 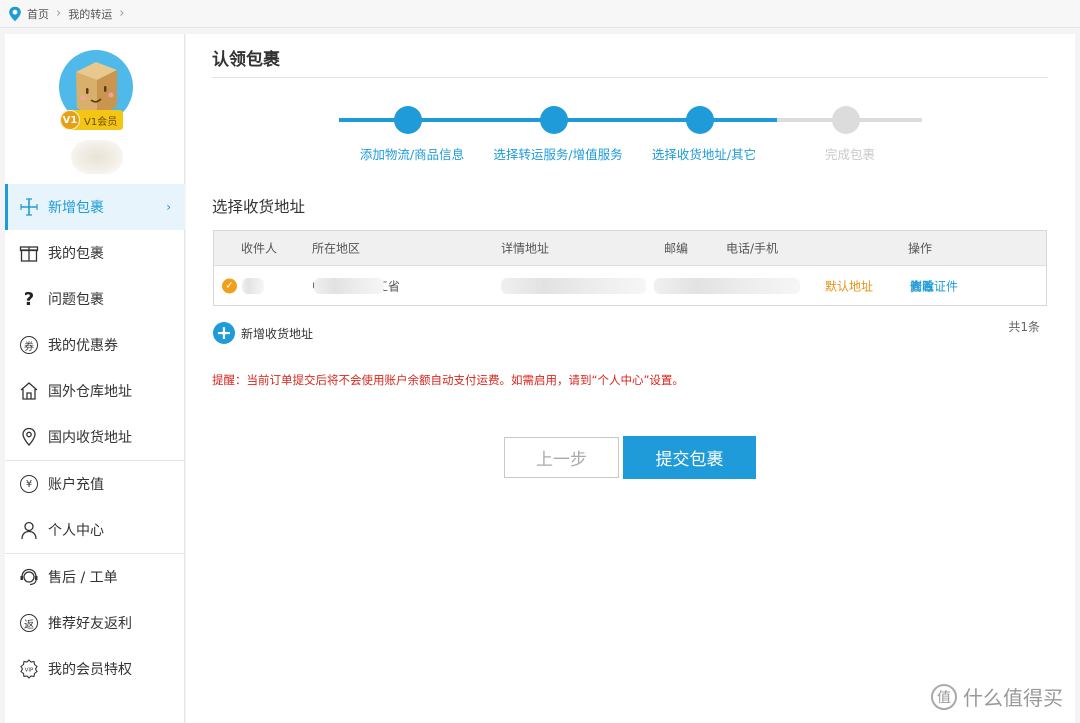 What do you see at coordinates (630, 248) in the screenshot?
I see `table-header: 收件人 所在地区 详情地址 邮编 电话/手机 操作` at bounding box center [630, 248].